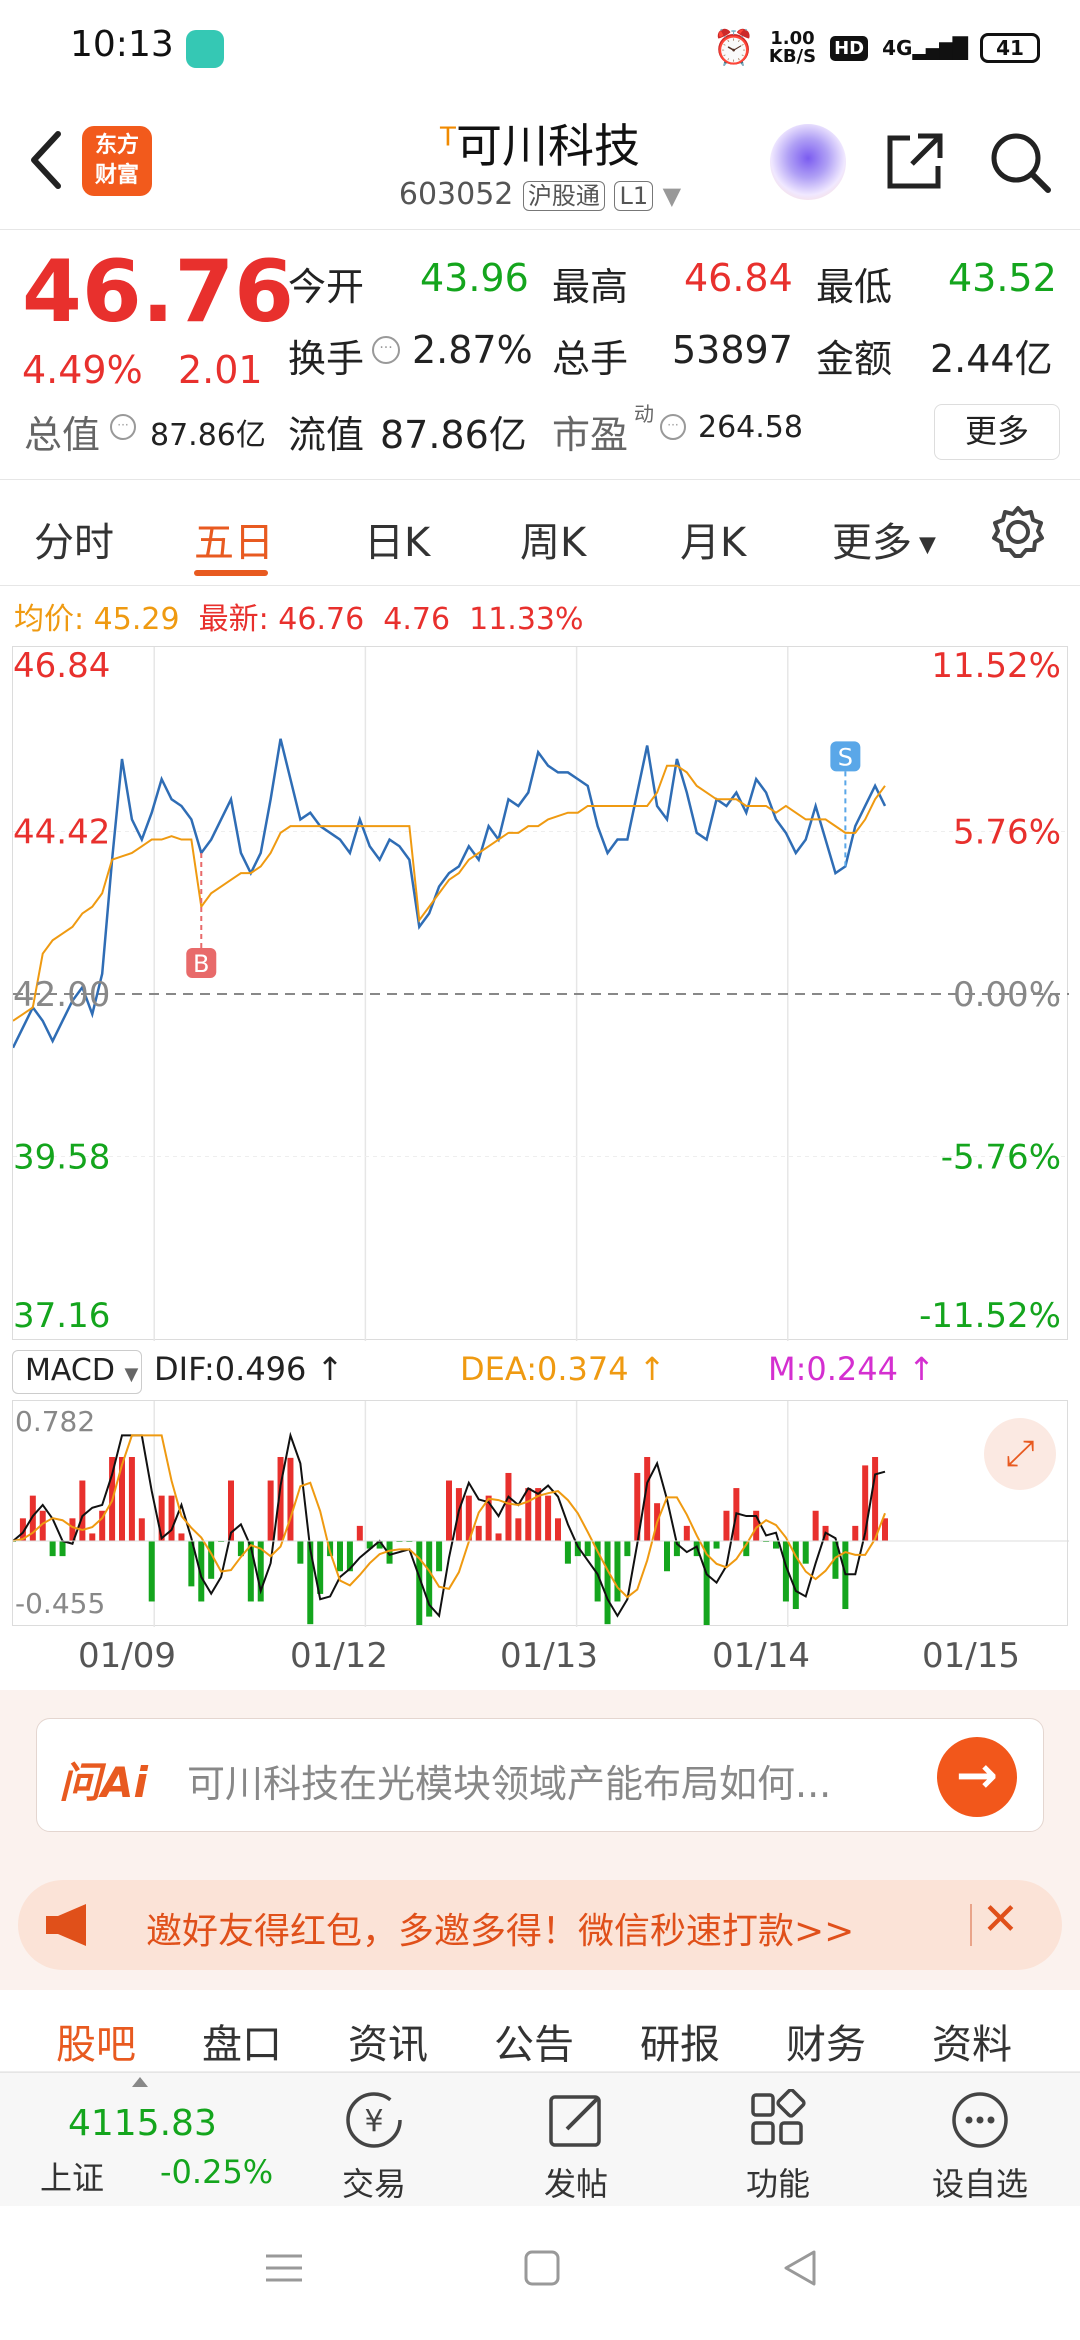 The height and width of the screenshot is (2340, 1080). What do you see at coordinates (553, 539) in the screenshot?
I see `tab-weekly-k: 周K` at bounding box center [553, 539].